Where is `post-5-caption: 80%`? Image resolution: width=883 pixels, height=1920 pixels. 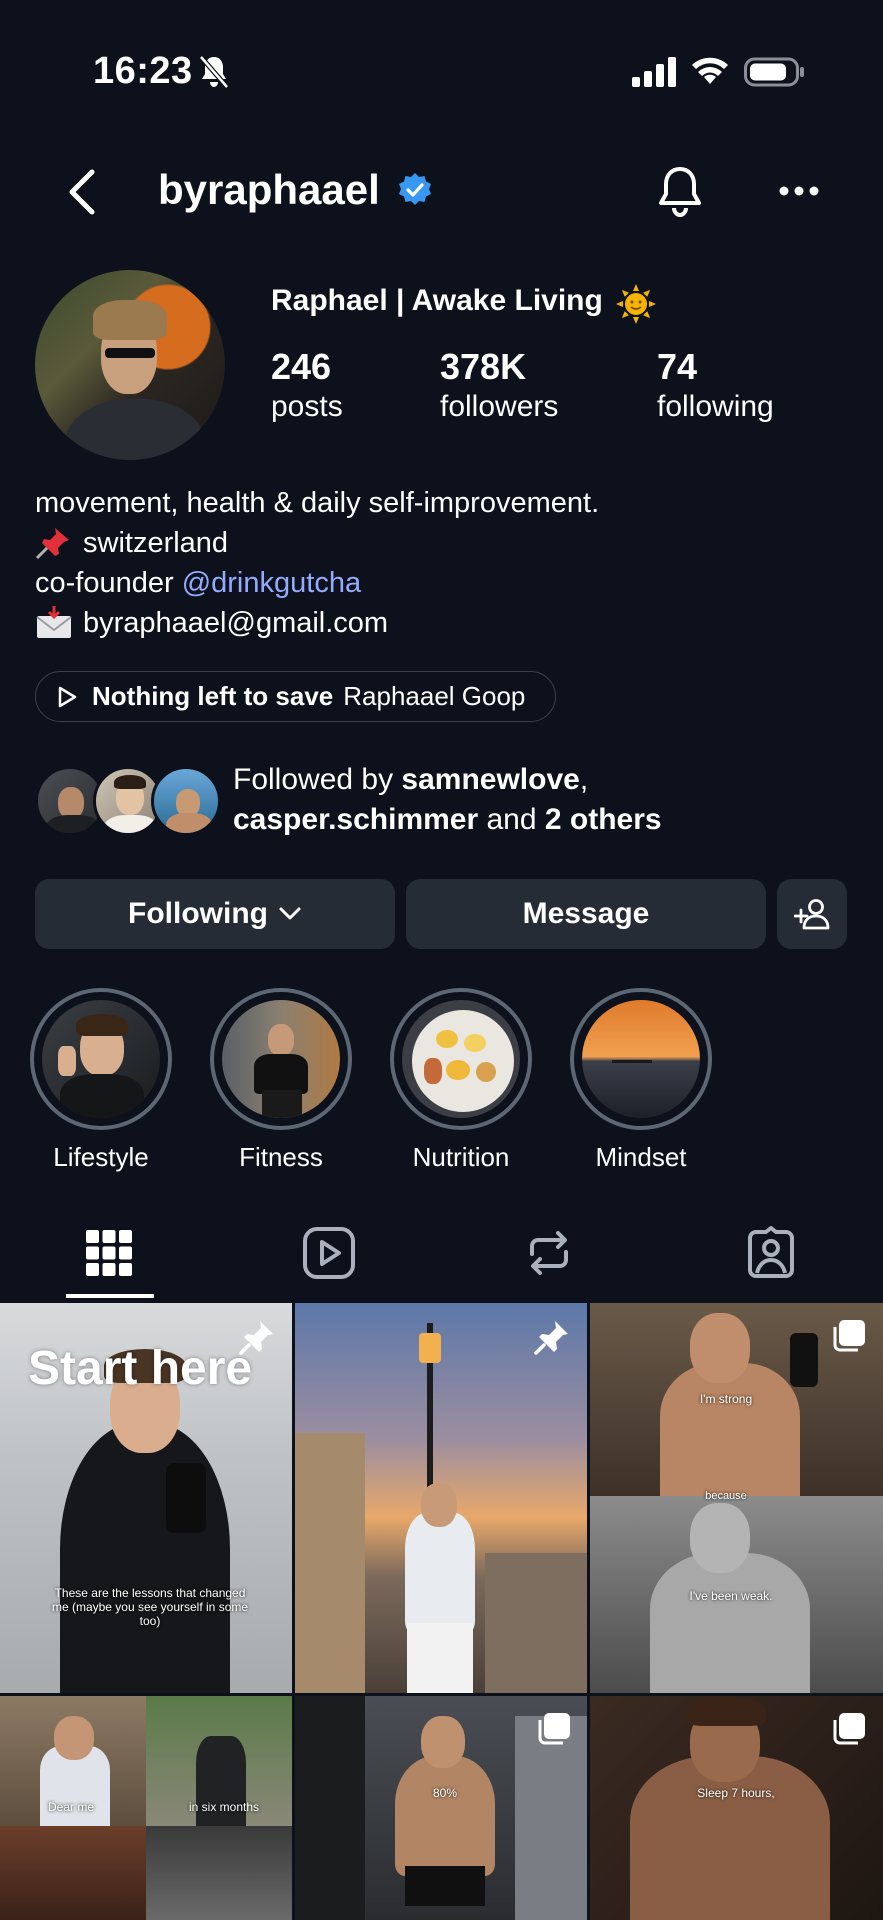 post-5-caption: 80% is located at coordinates (445, 1793).